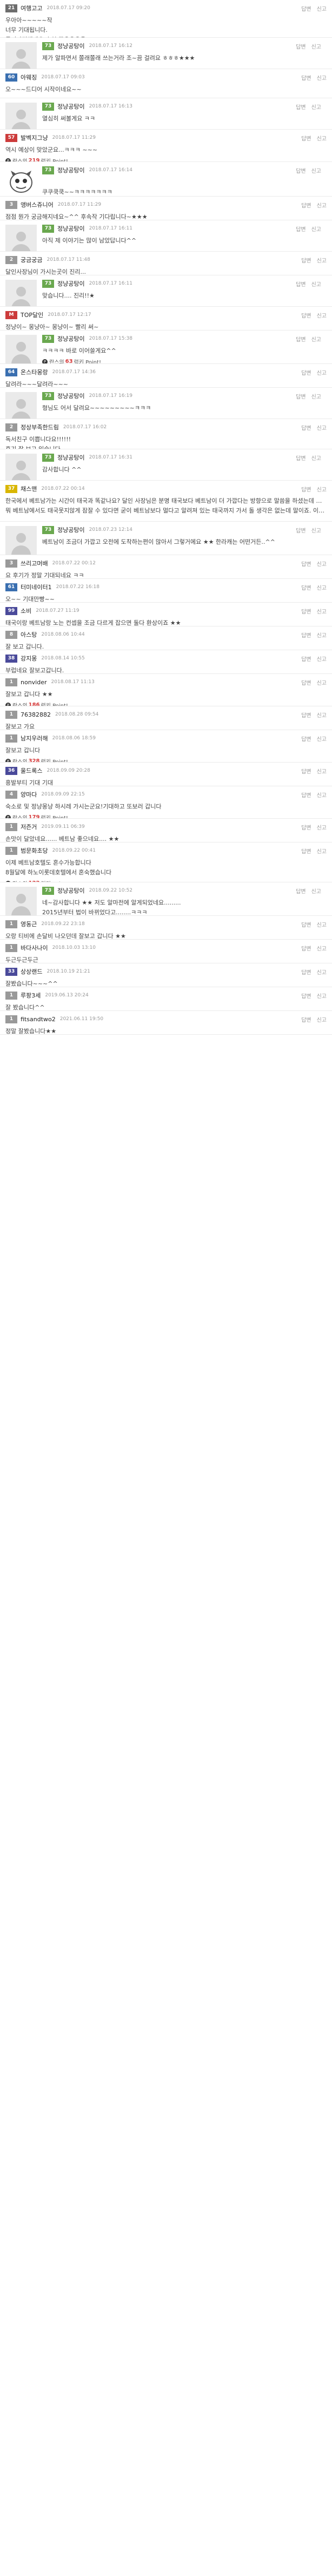 Image resolution: width=332 pixels, height=2576 pixels. I want to click on author-name: 상상랜드, so click(31, 971).